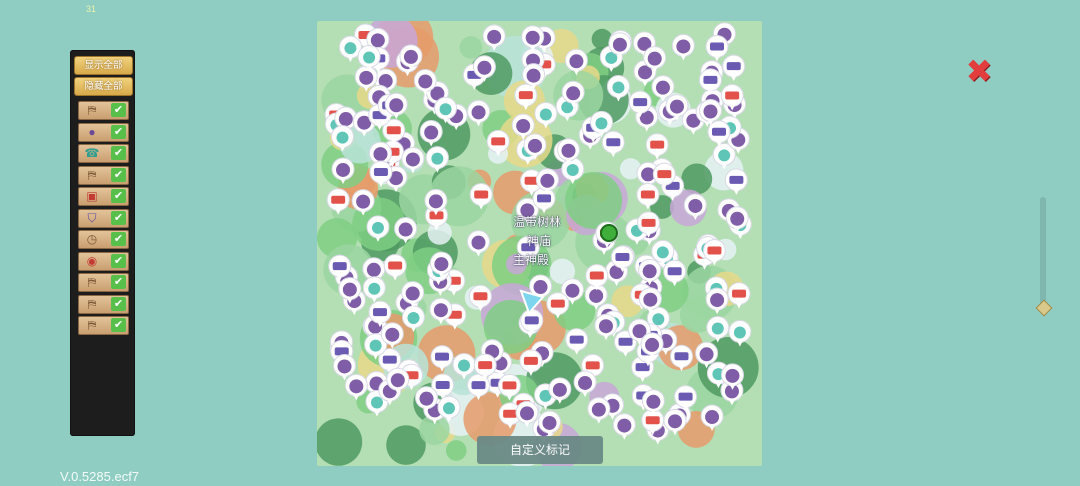 This screenshot has height=486, width=1080. What do you see at coordinates (103, 218) in the screenshot?
I see `filter-row: ⛉ ✔` at bounding box center [103, 218].